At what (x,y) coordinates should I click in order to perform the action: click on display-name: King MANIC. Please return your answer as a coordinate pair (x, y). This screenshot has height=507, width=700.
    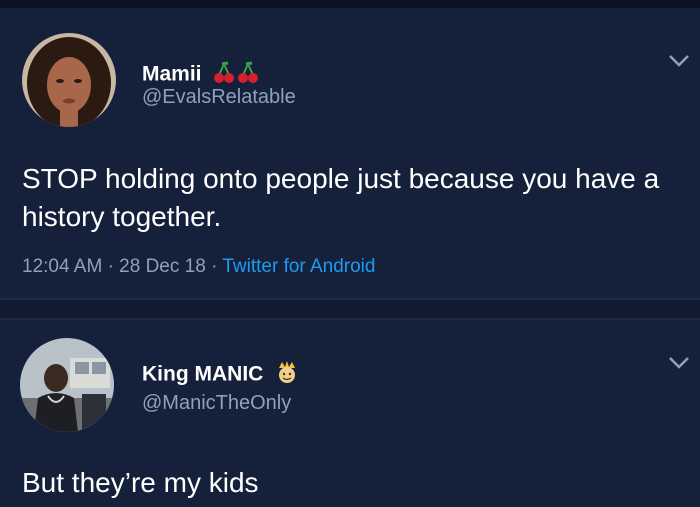
    Looking at the image, I should click on (220, 375).